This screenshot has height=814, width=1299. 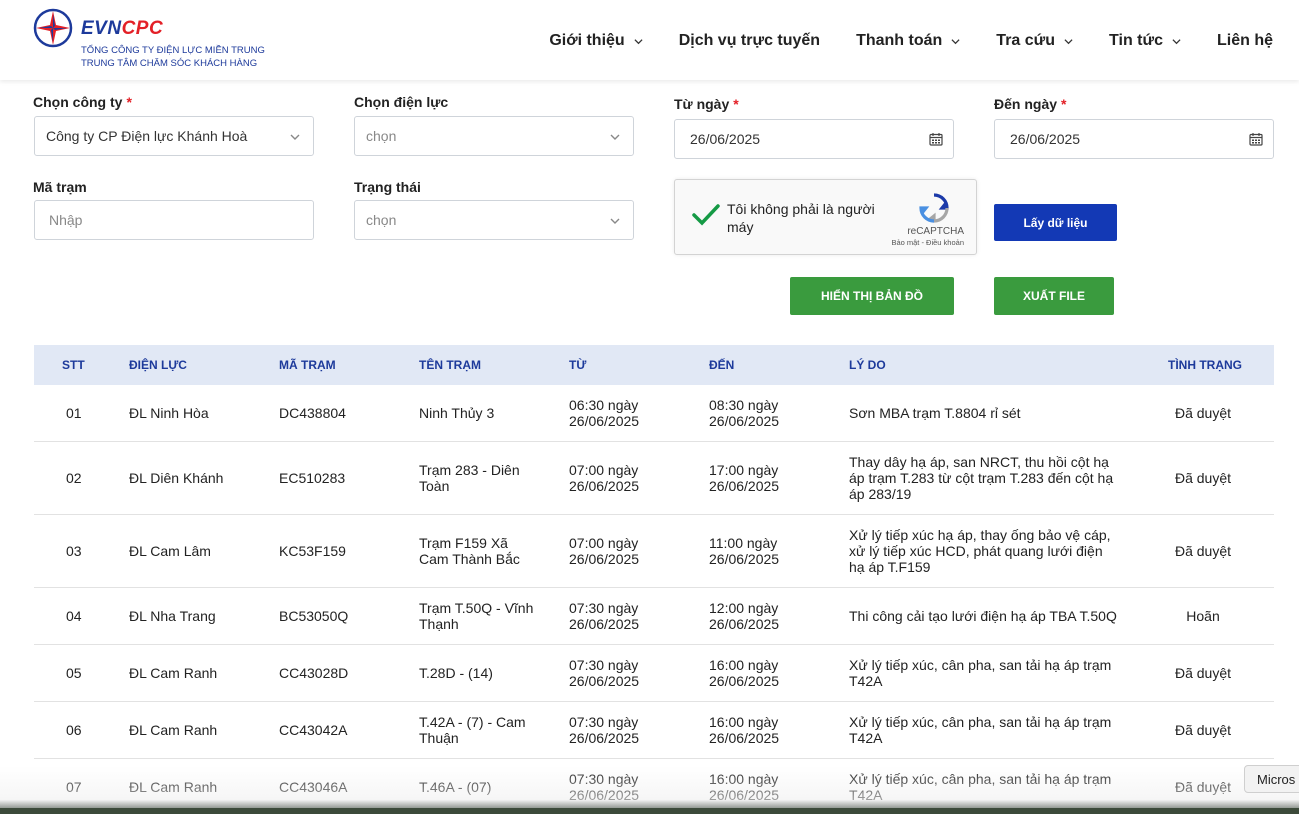 I want to click on status-select: chọn, so click(x=494, y=220).